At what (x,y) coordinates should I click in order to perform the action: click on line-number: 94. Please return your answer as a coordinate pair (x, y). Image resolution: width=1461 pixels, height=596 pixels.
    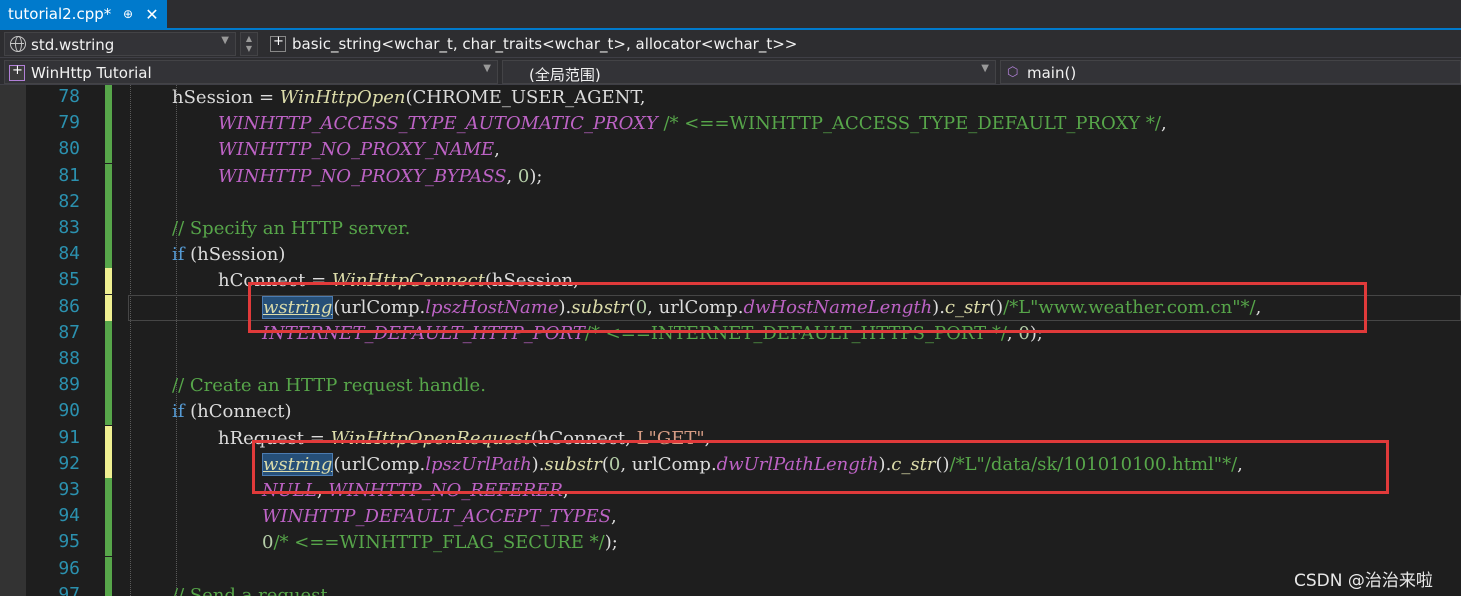
    Looking at the image, I should click on (69, 516).